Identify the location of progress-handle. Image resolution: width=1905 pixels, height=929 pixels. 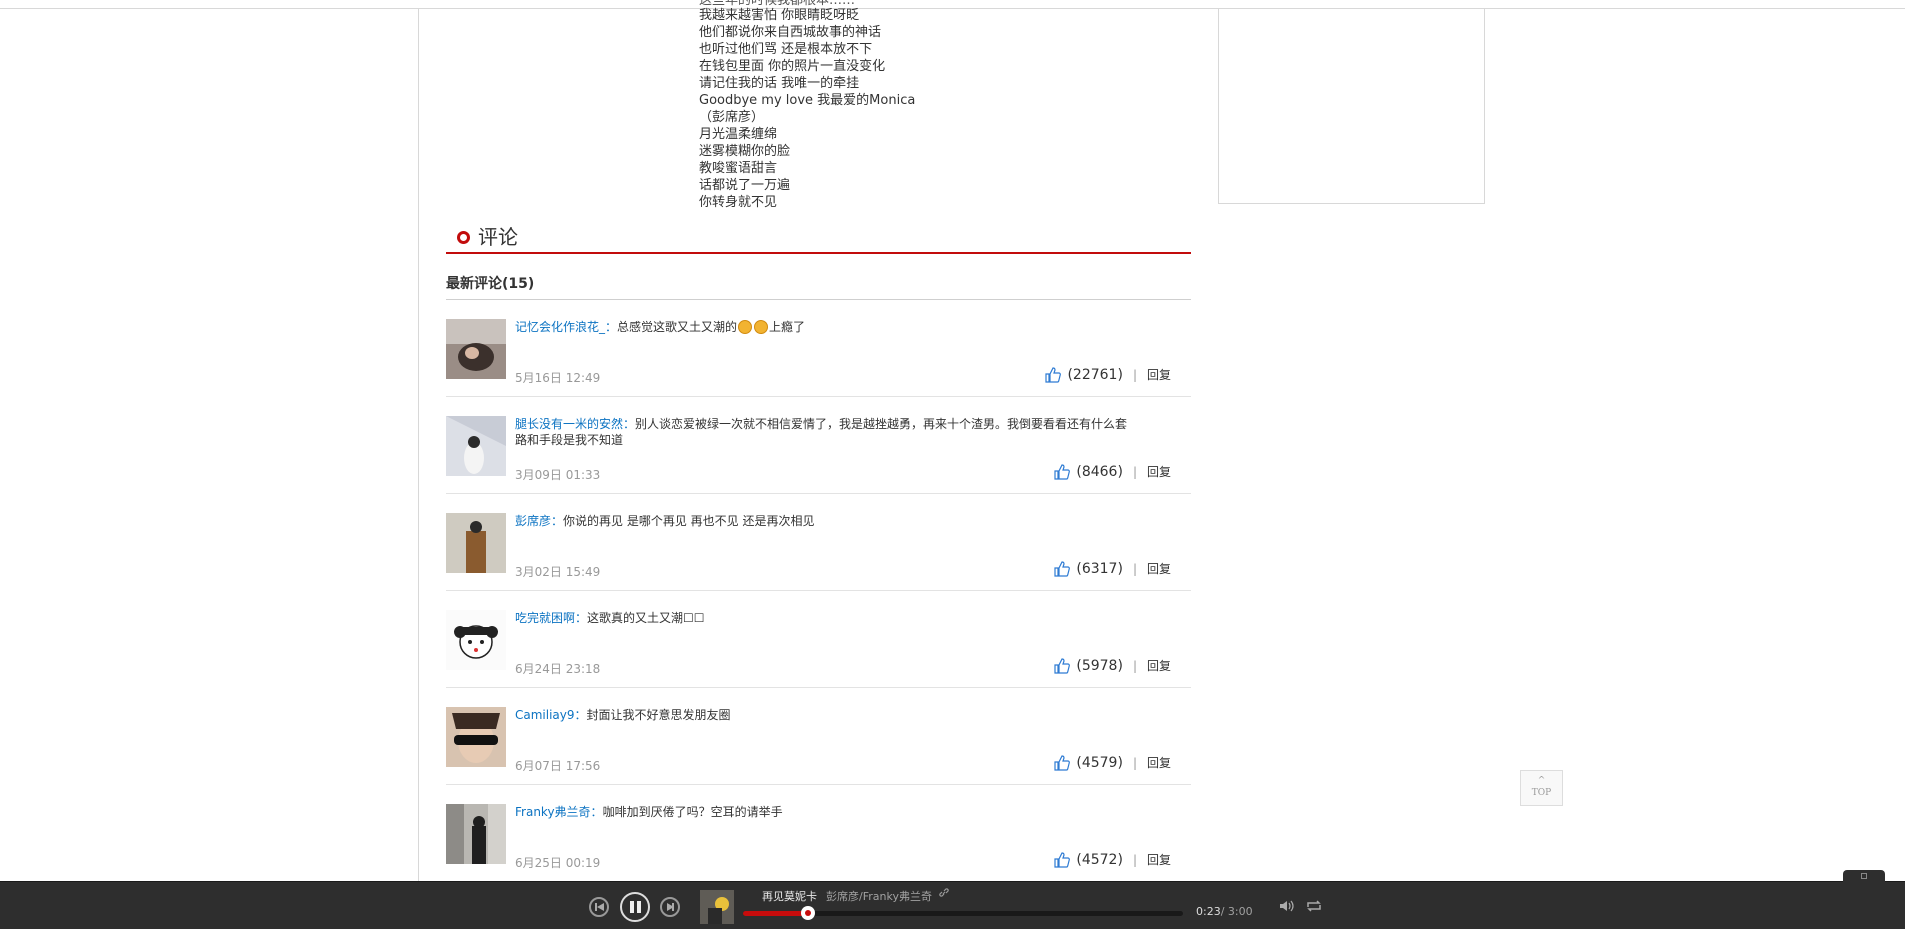
(807, 913).